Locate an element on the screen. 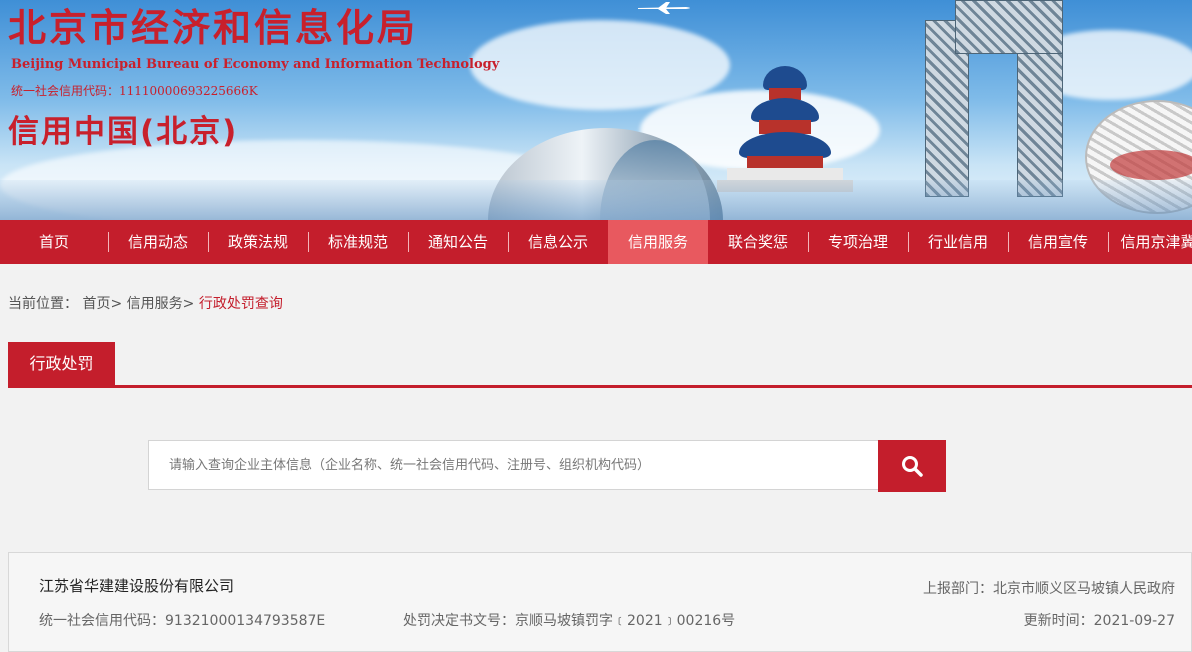 This screenshot has width=1192, height=652. nav-item-special-governance: 专项治理 is located at coordinates (858, 242).